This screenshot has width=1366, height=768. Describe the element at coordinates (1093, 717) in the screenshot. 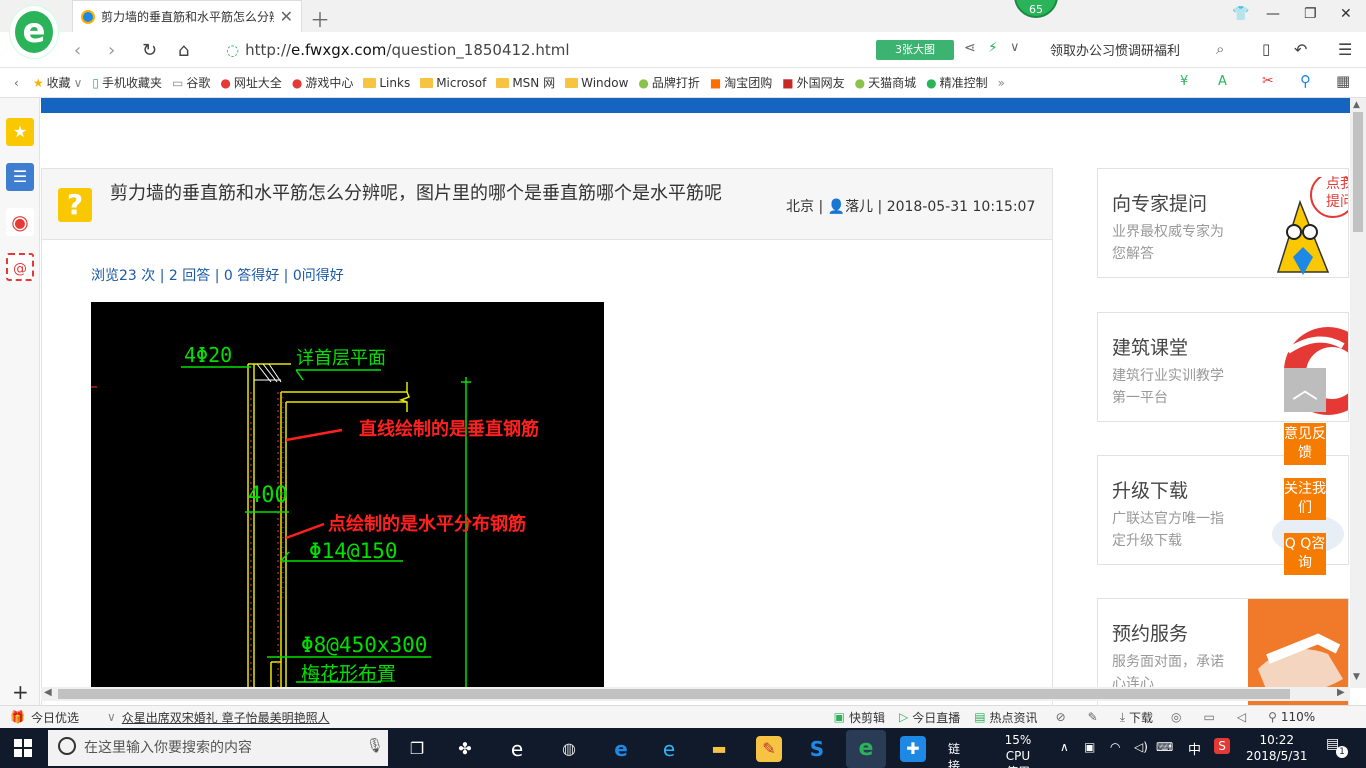

I see `tools-icon: ✎` at that location.